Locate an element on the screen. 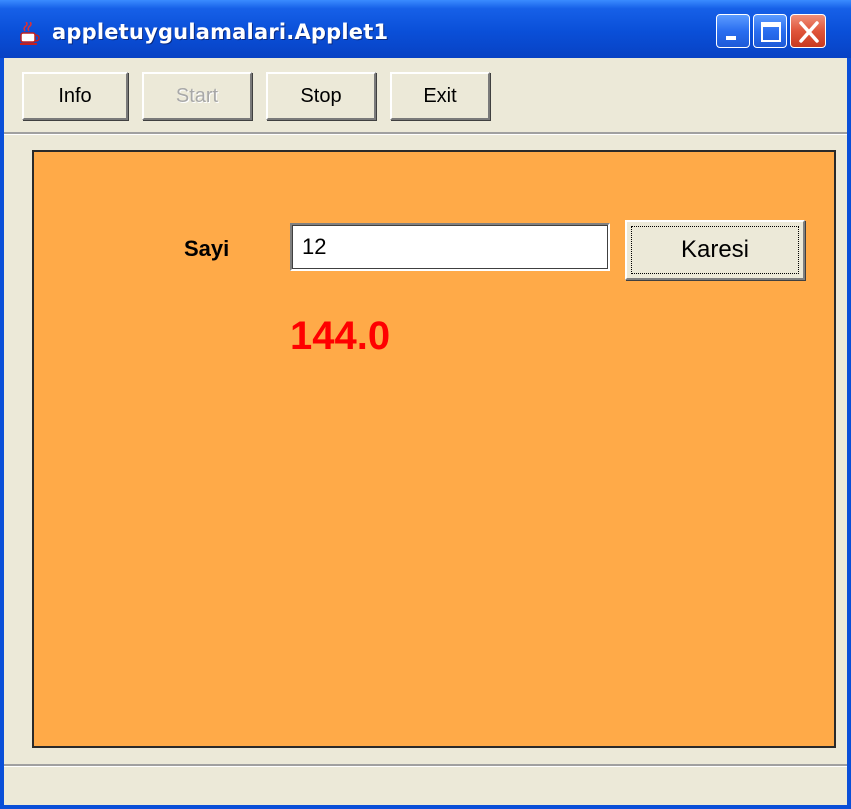 This screenshot has width=851, height=809. close-icon is located at coordinates (809, 32).